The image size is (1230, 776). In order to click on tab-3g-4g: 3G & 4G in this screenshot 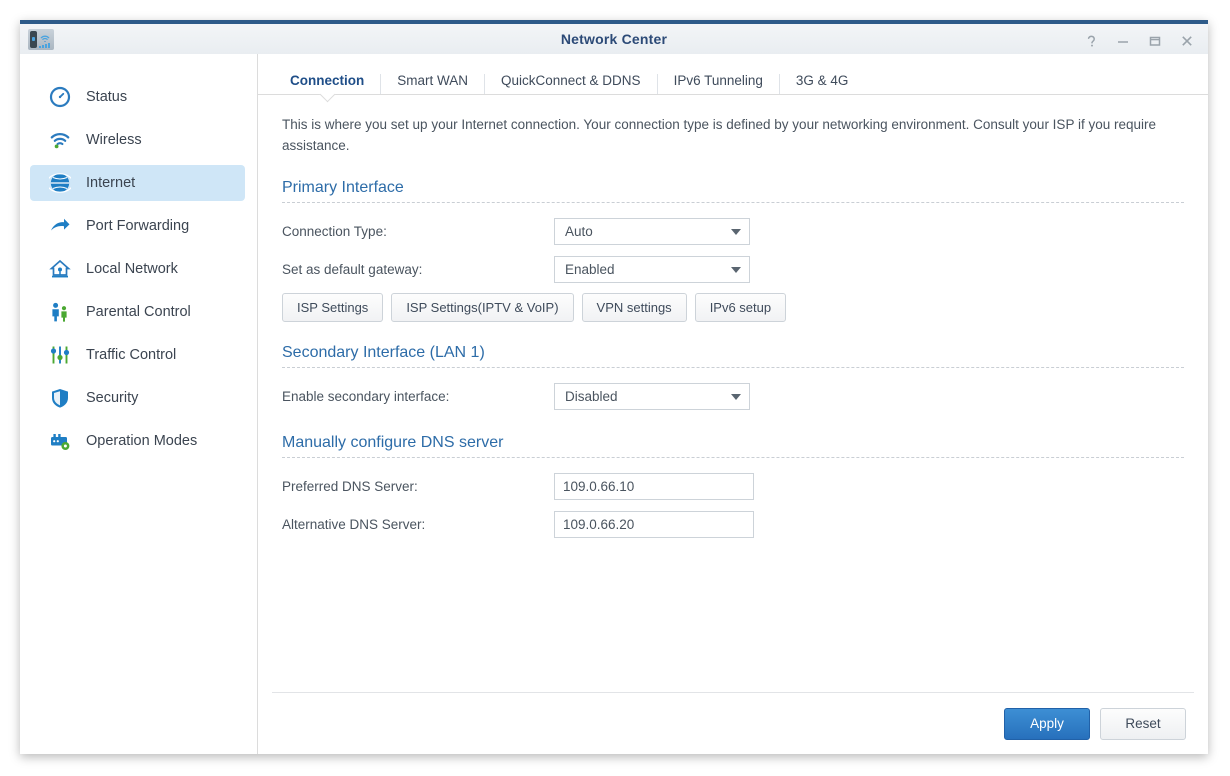, I will do `click(822, 84)`.